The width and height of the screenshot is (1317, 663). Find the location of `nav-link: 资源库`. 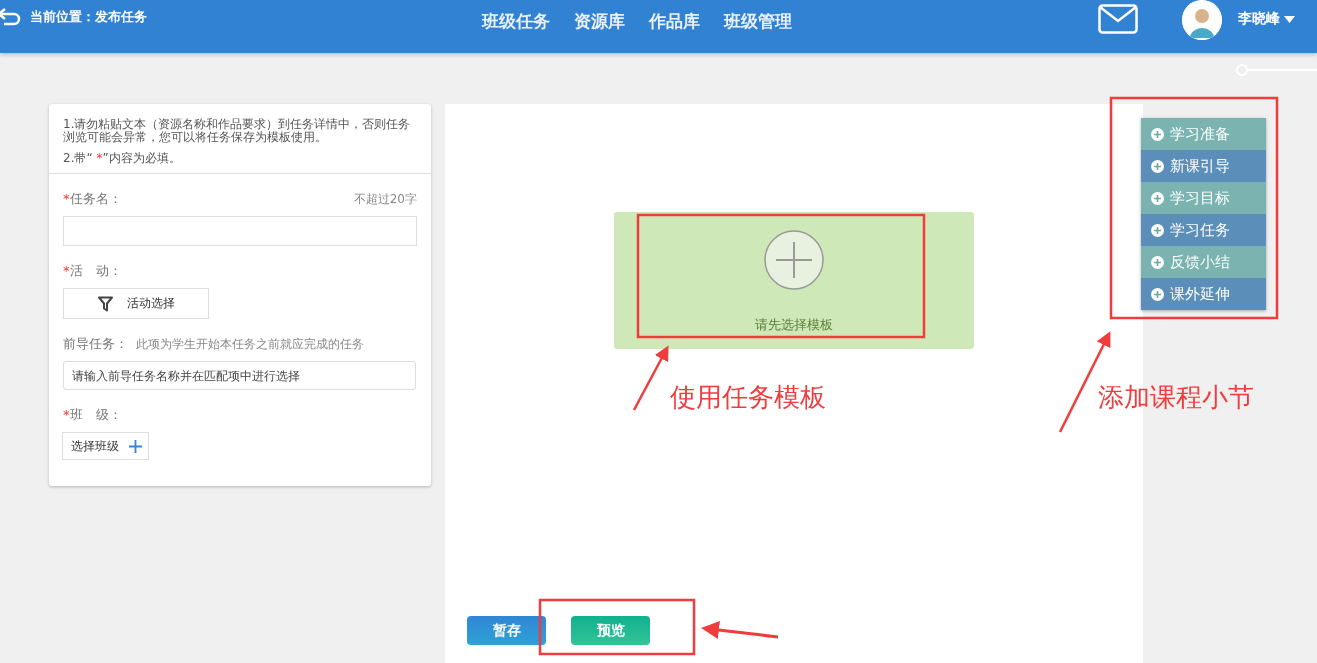

nav-link: 资源库 is located at coordinates (599, 21).